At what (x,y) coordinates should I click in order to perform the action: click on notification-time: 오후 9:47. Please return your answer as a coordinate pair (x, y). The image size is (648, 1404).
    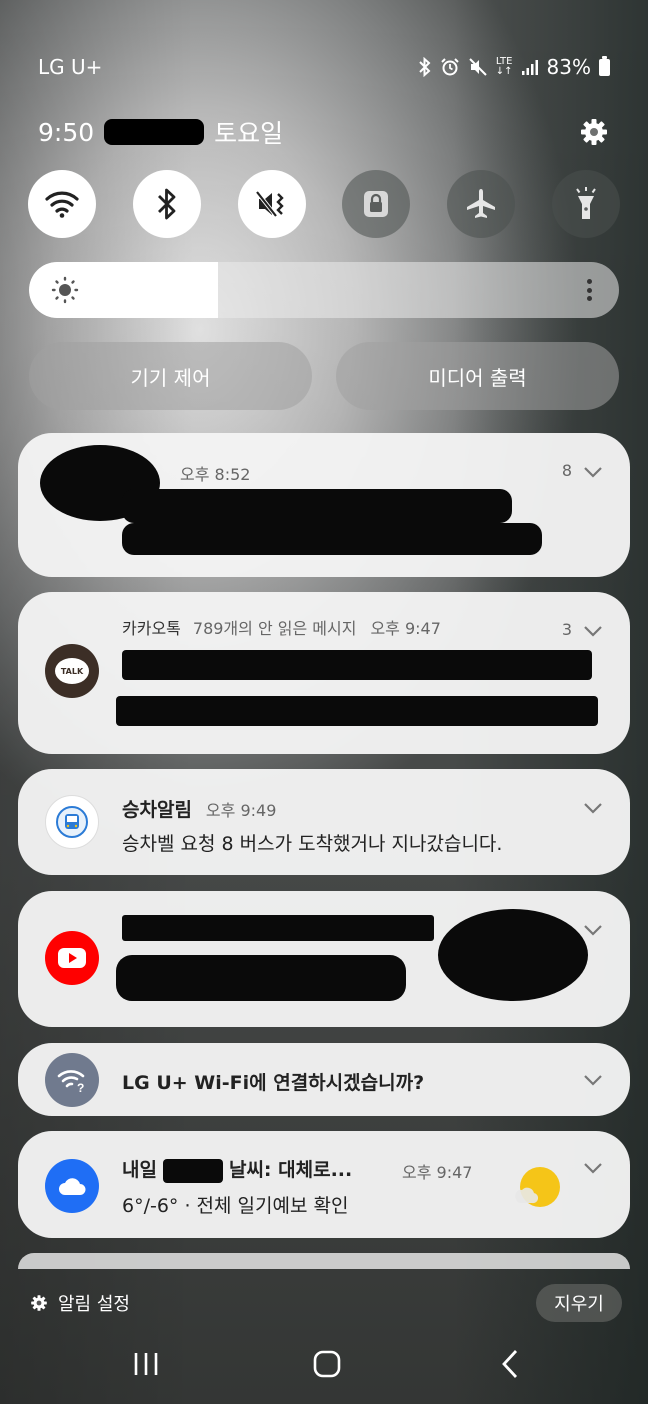
    Looking at the image, I should click on (437, 1172).